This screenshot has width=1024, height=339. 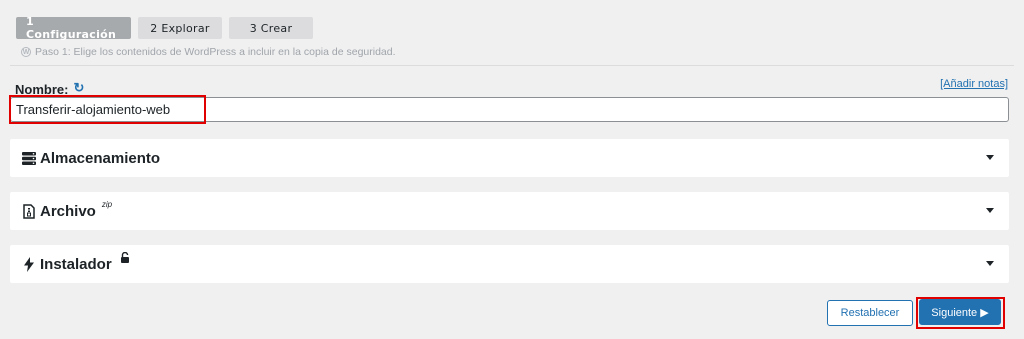 I want to click on panel-almacenamiento: Almacenamiento, so click(x=509, y=158).